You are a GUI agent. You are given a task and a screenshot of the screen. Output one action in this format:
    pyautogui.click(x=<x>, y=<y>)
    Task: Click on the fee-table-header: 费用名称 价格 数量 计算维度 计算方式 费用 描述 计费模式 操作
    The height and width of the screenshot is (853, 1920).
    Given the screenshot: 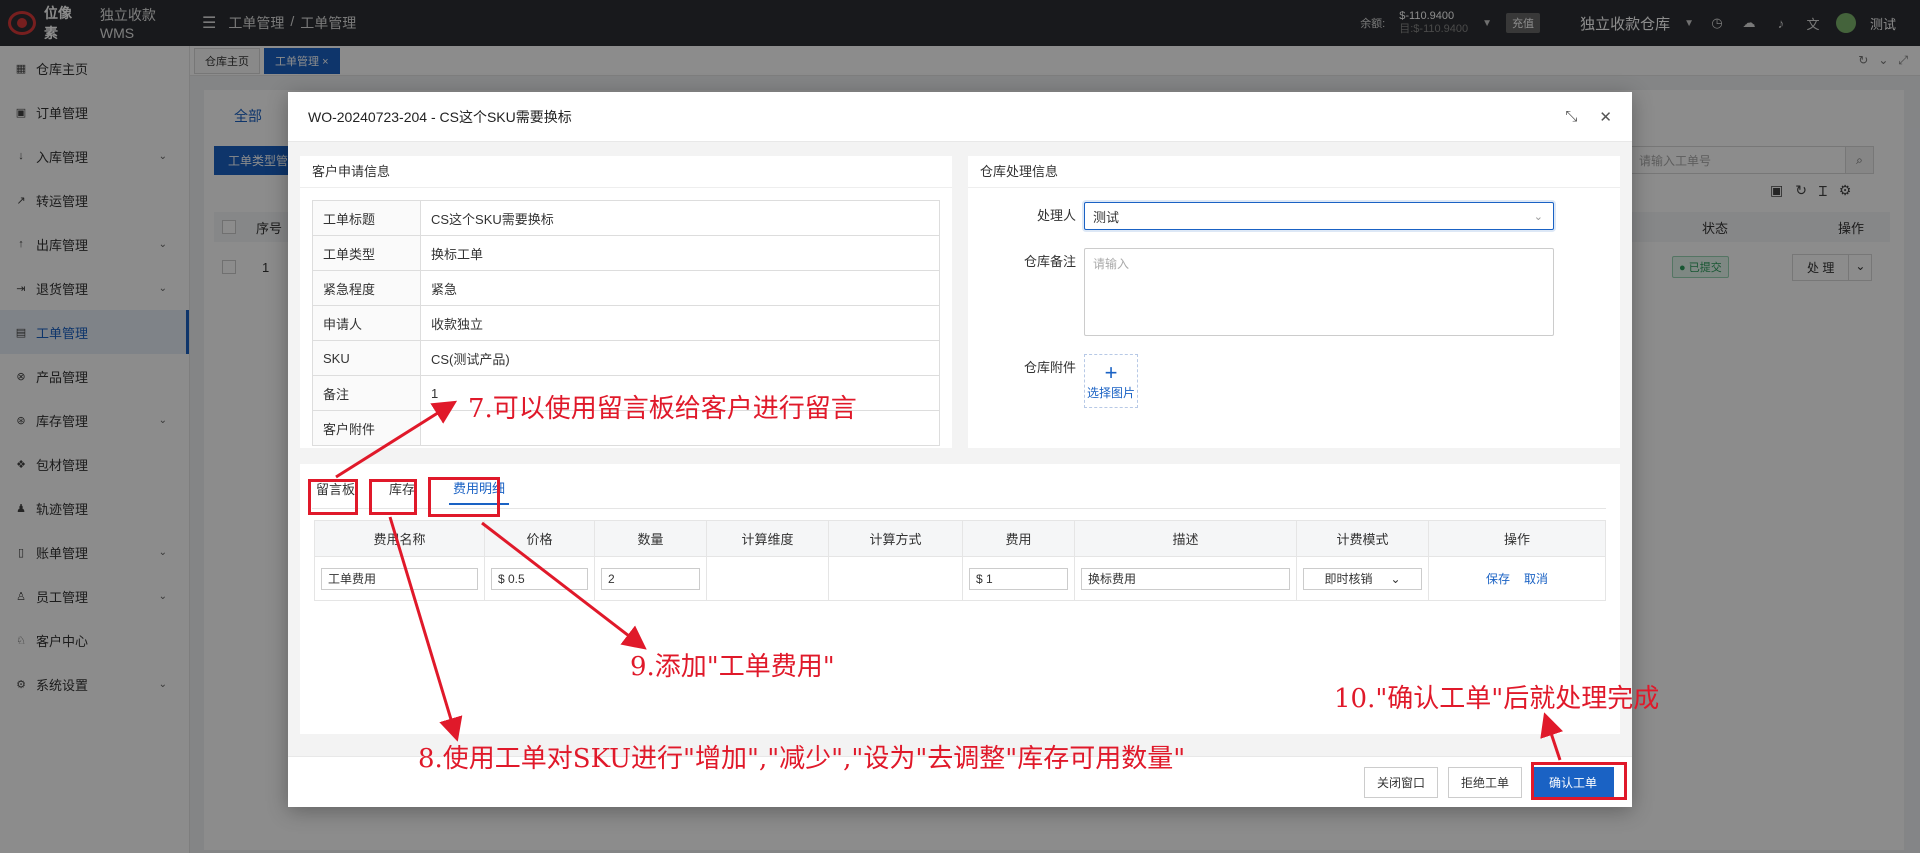 What is the action you would take?
    pyautogui.click(x=960, y=538)
    